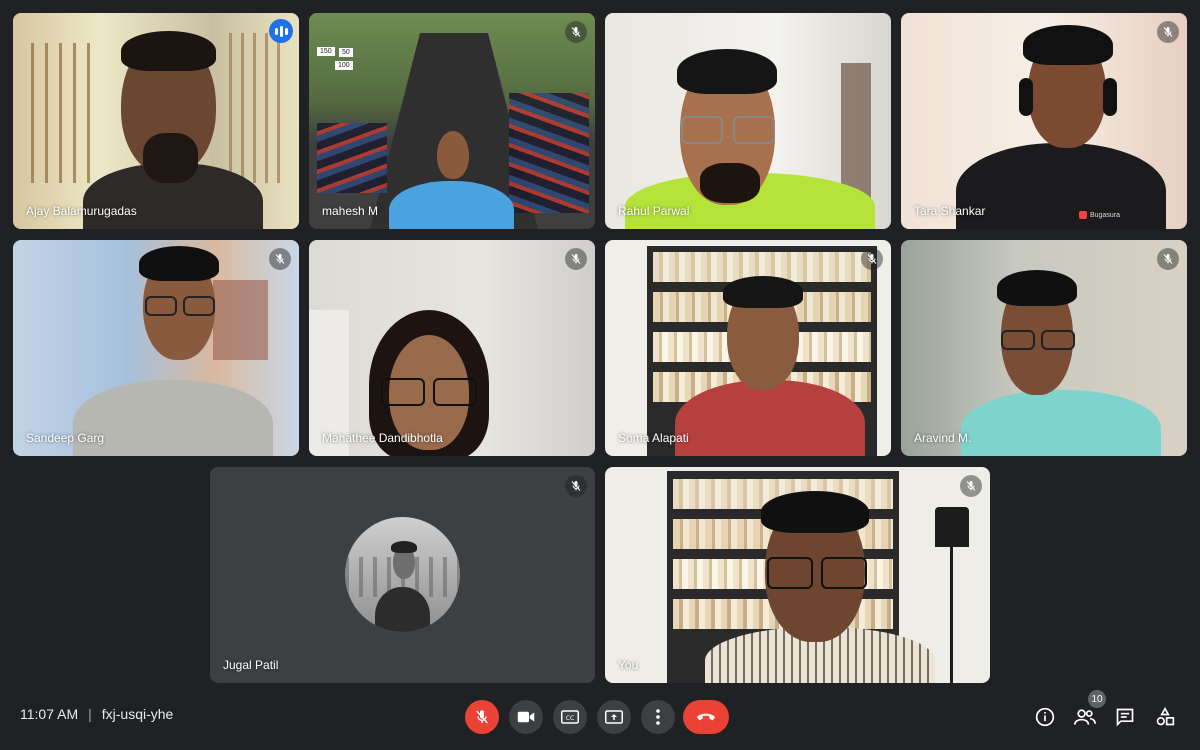 The image size is (1200, 750). I want to click on track-sign: 50, so click(346, 52).